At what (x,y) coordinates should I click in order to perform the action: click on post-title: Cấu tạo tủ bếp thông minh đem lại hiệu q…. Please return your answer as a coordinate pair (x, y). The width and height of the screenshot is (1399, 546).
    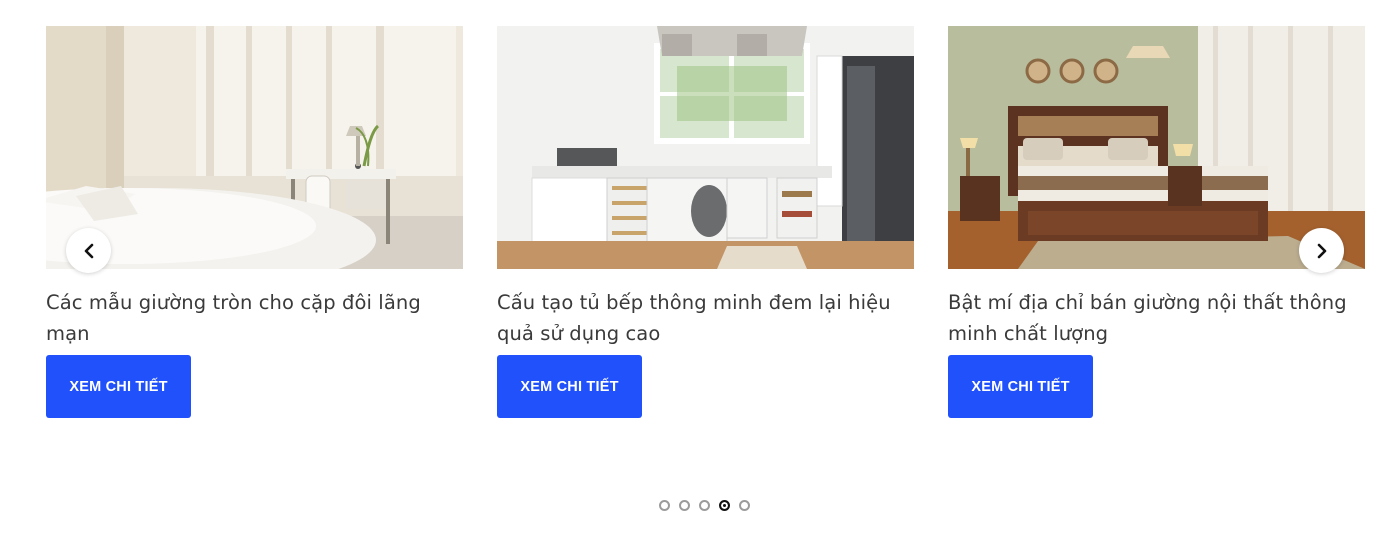
    Looking at the image, I should click on (702, 318).